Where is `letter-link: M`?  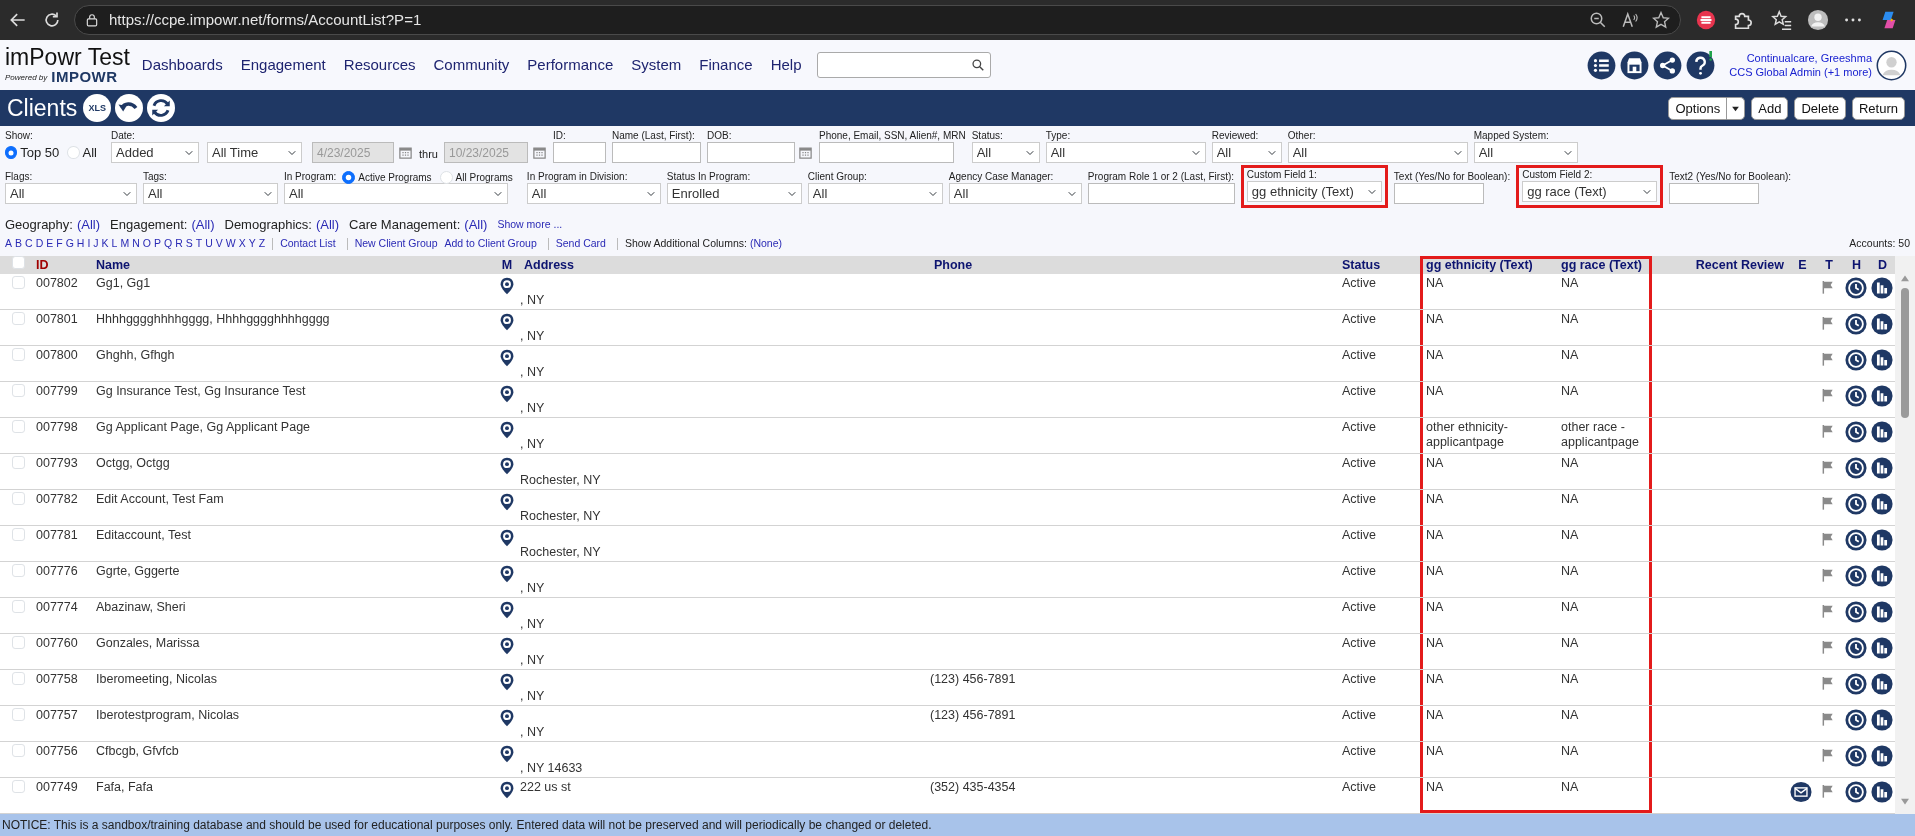
letter-link: M is located at coordinates (125, 244).